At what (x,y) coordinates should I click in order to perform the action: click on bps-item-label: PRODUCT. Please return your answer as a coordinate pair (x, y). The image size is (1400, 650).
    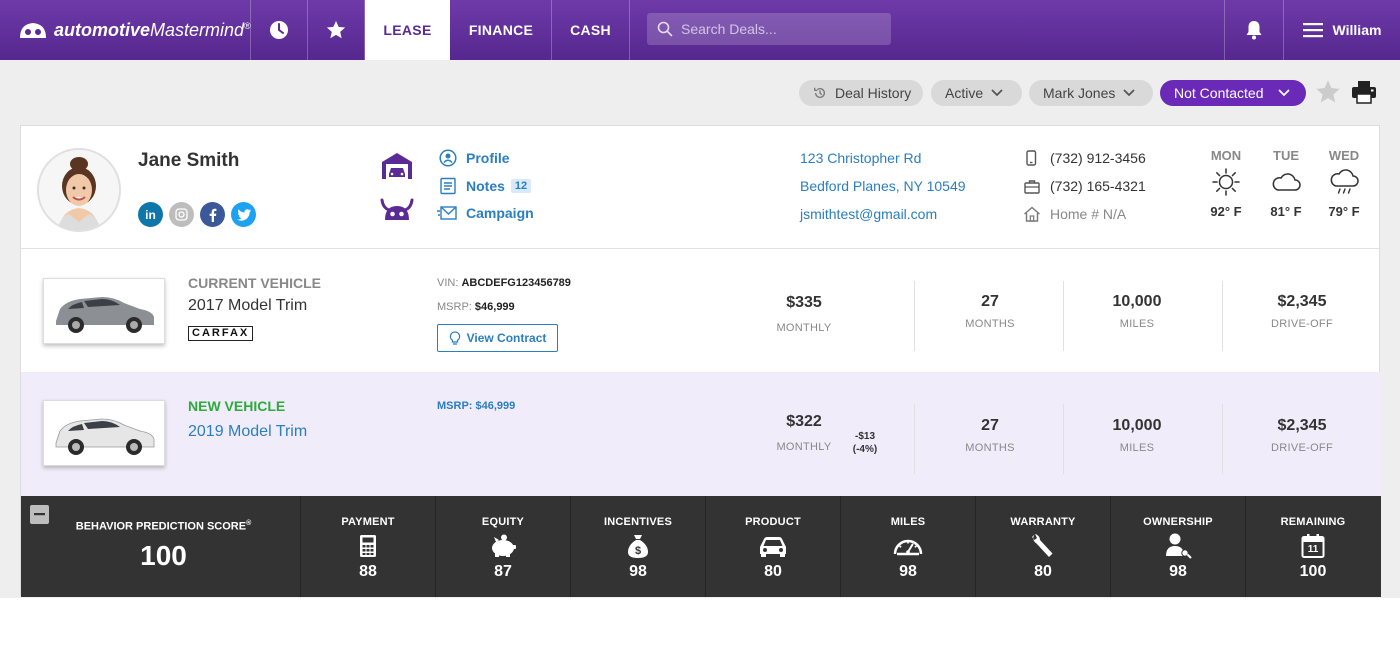
    Looking at the image, I should click on (773, 522).